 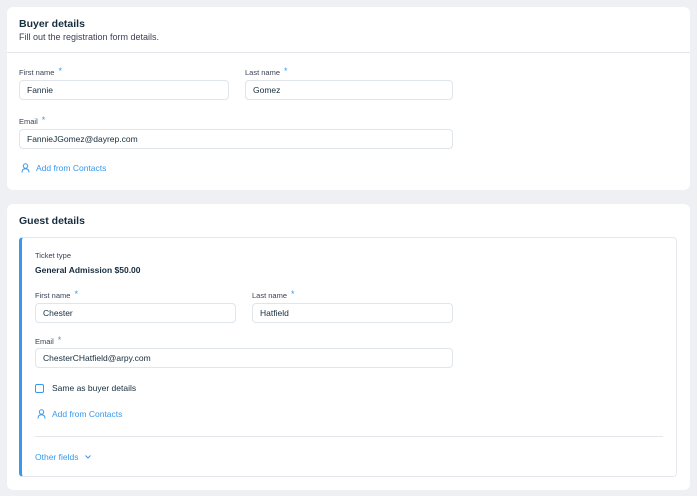 I want to click on other-fields-label: Other fields, so click(x=57, y=457).